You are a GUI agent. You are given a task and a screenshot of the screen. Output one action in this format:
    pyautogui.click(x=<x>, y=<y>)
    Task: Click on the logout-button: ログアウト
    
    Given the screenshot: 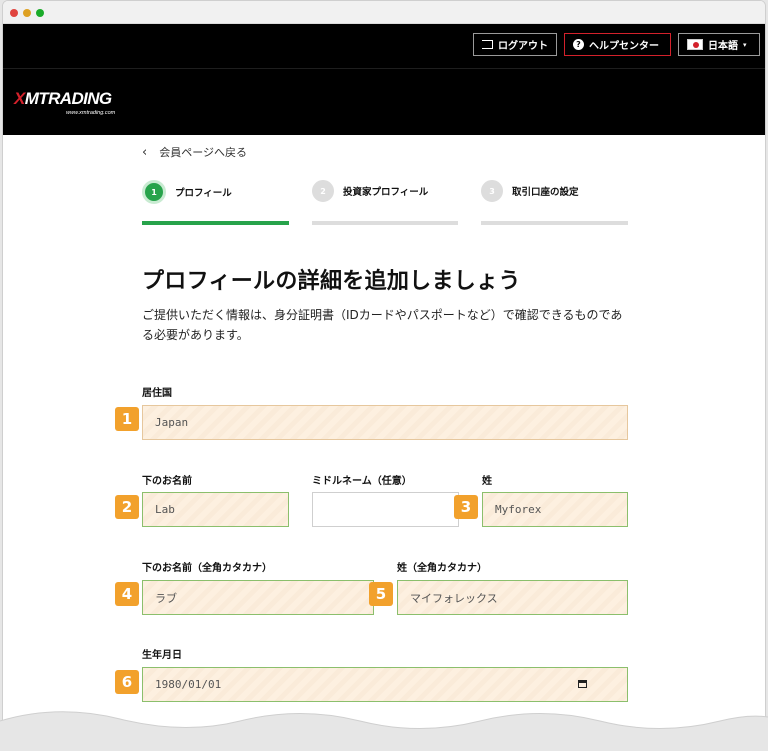 What is the action you would take?
    pyautogui.click(x=515, y=44)
    